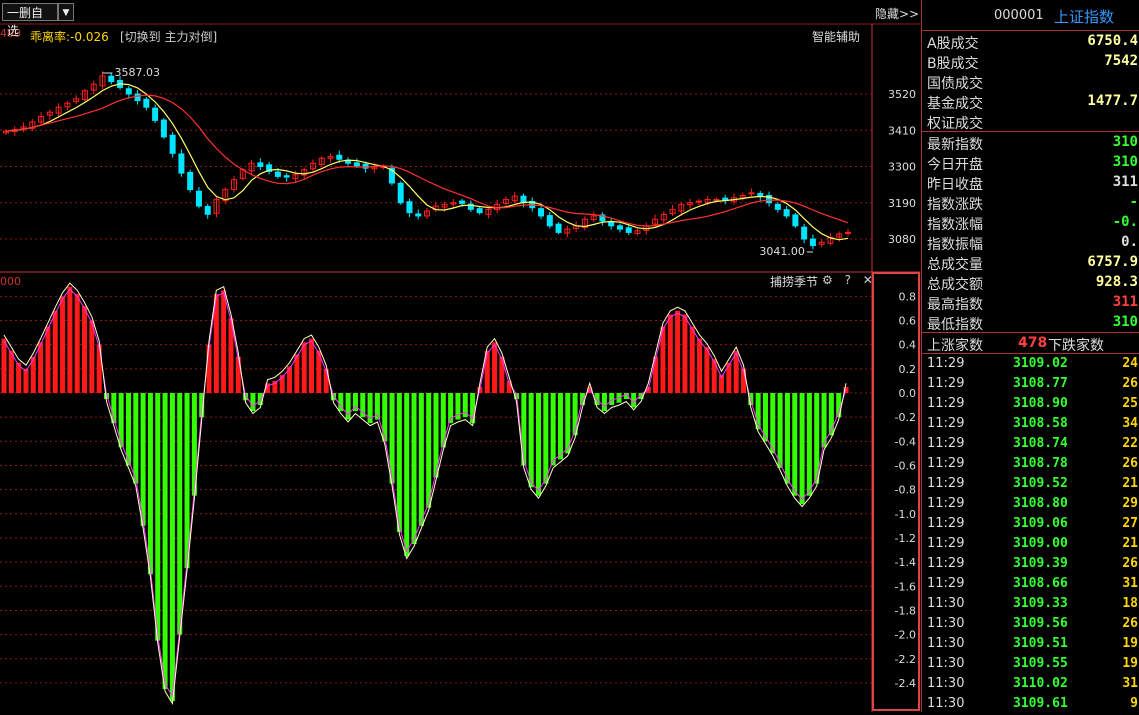 This screenshot has height=715, width=1139. What do you see at coordinates (905, 659) in the screenshot?
I see `indicator-axis-label: -2.2` at bounding box center [905, 659].